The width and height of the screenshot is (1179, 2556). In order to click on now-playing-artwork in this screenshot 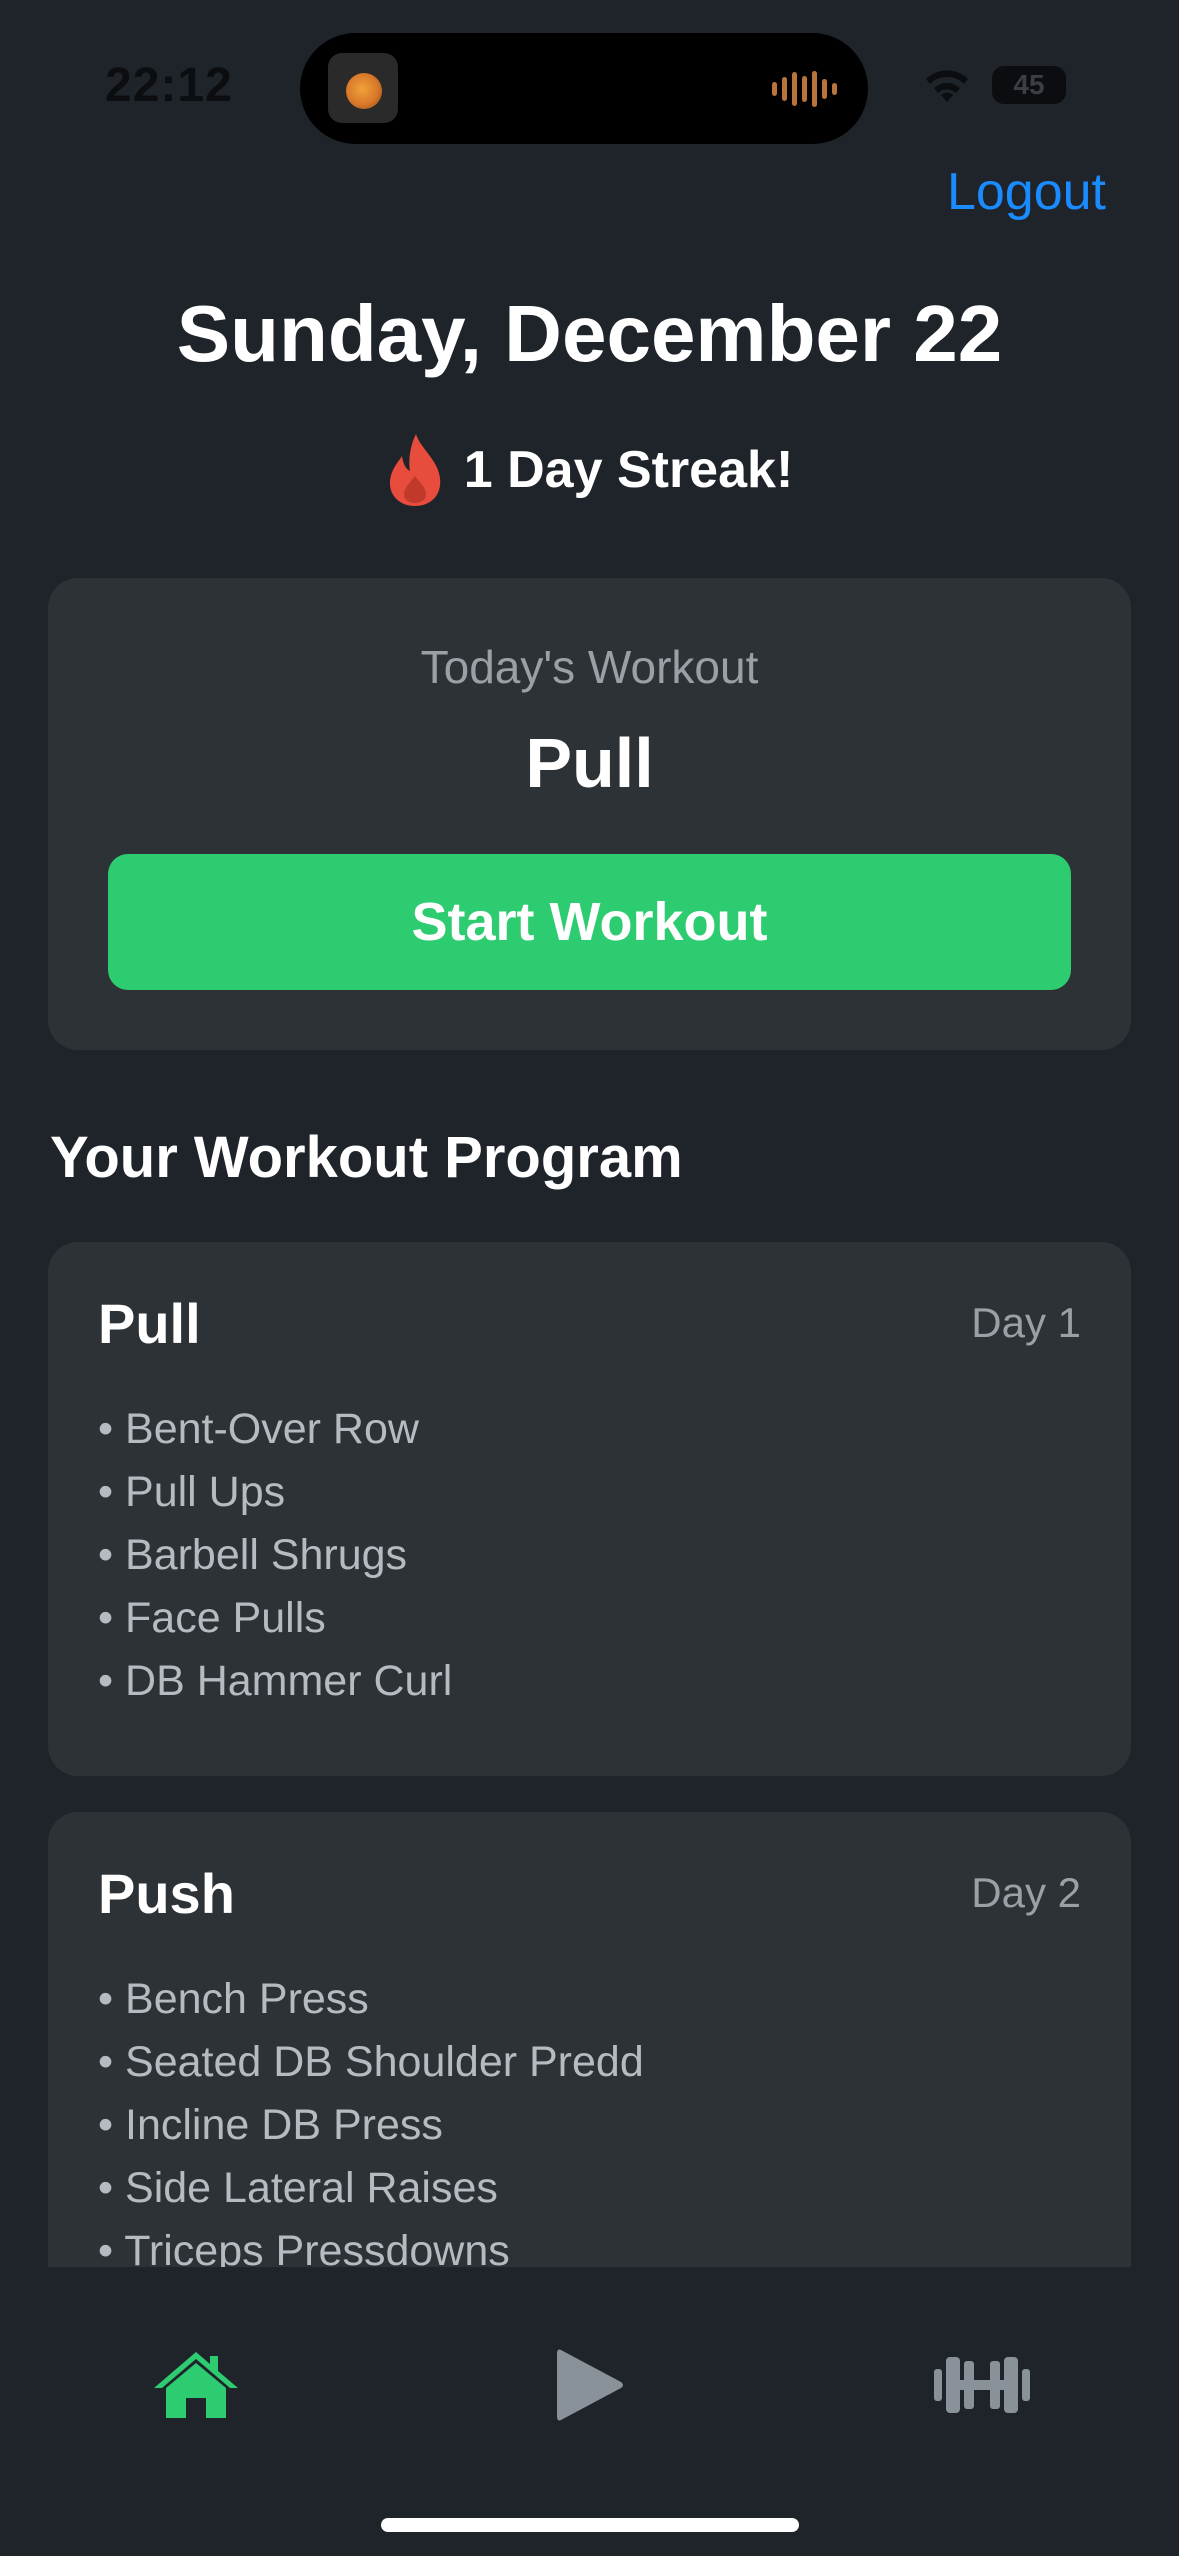, I will do `click(363, 88)`.